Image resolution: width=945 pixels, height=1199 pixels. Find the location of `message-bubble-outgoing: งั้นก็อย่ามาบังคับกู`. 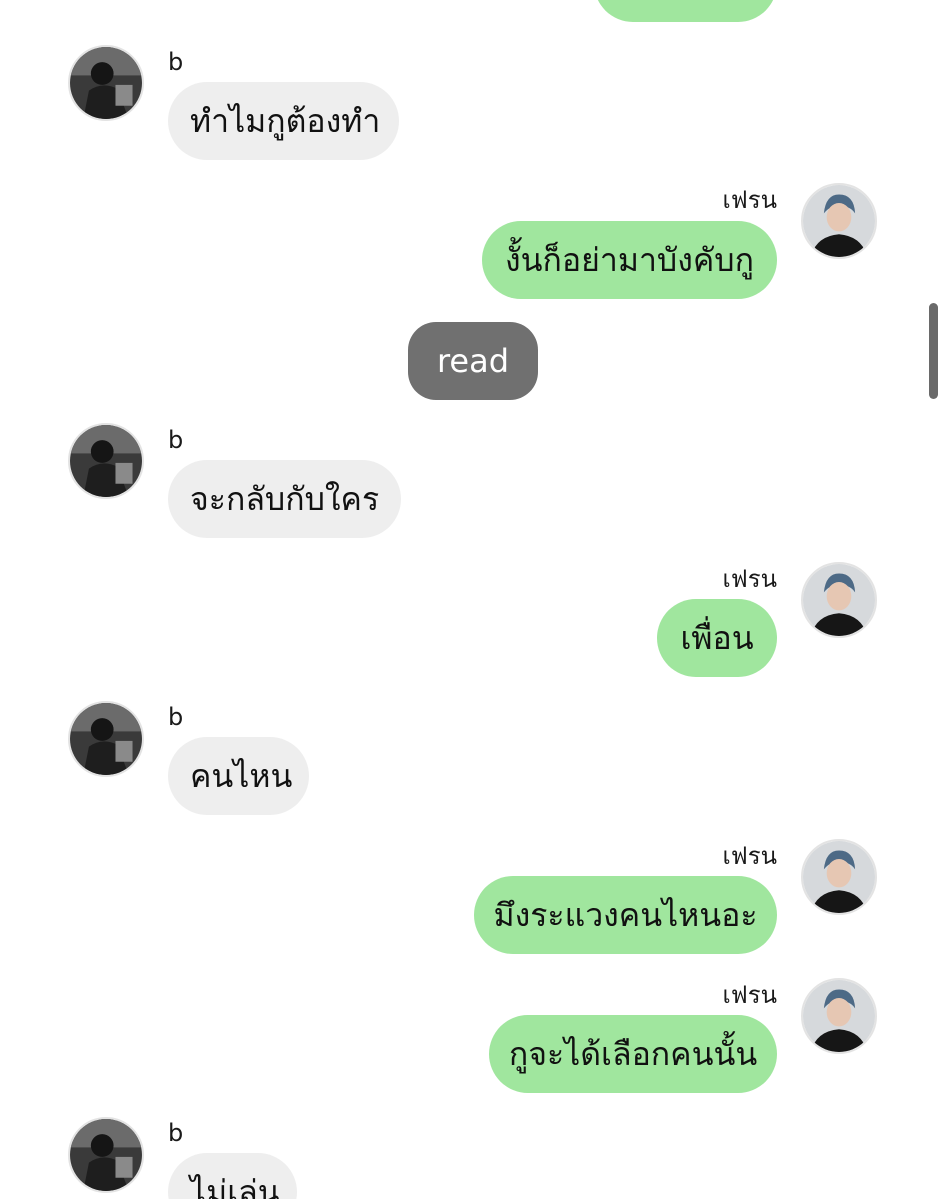

message-bubble-outgoing: งั้นก็อย่ามาบังคับกู is located at coordinates (629, 260).